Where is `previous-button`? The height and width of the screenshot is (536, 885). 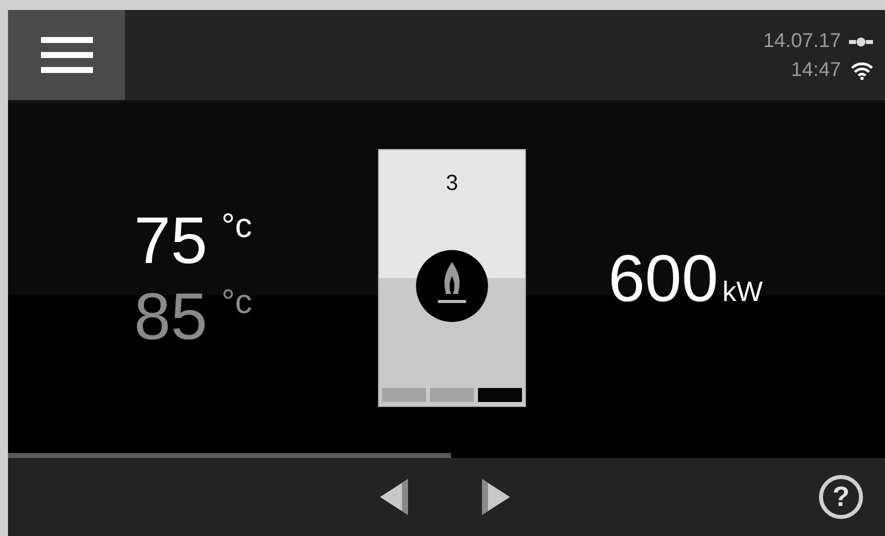
previous-button is located at coordinates (395, 497).